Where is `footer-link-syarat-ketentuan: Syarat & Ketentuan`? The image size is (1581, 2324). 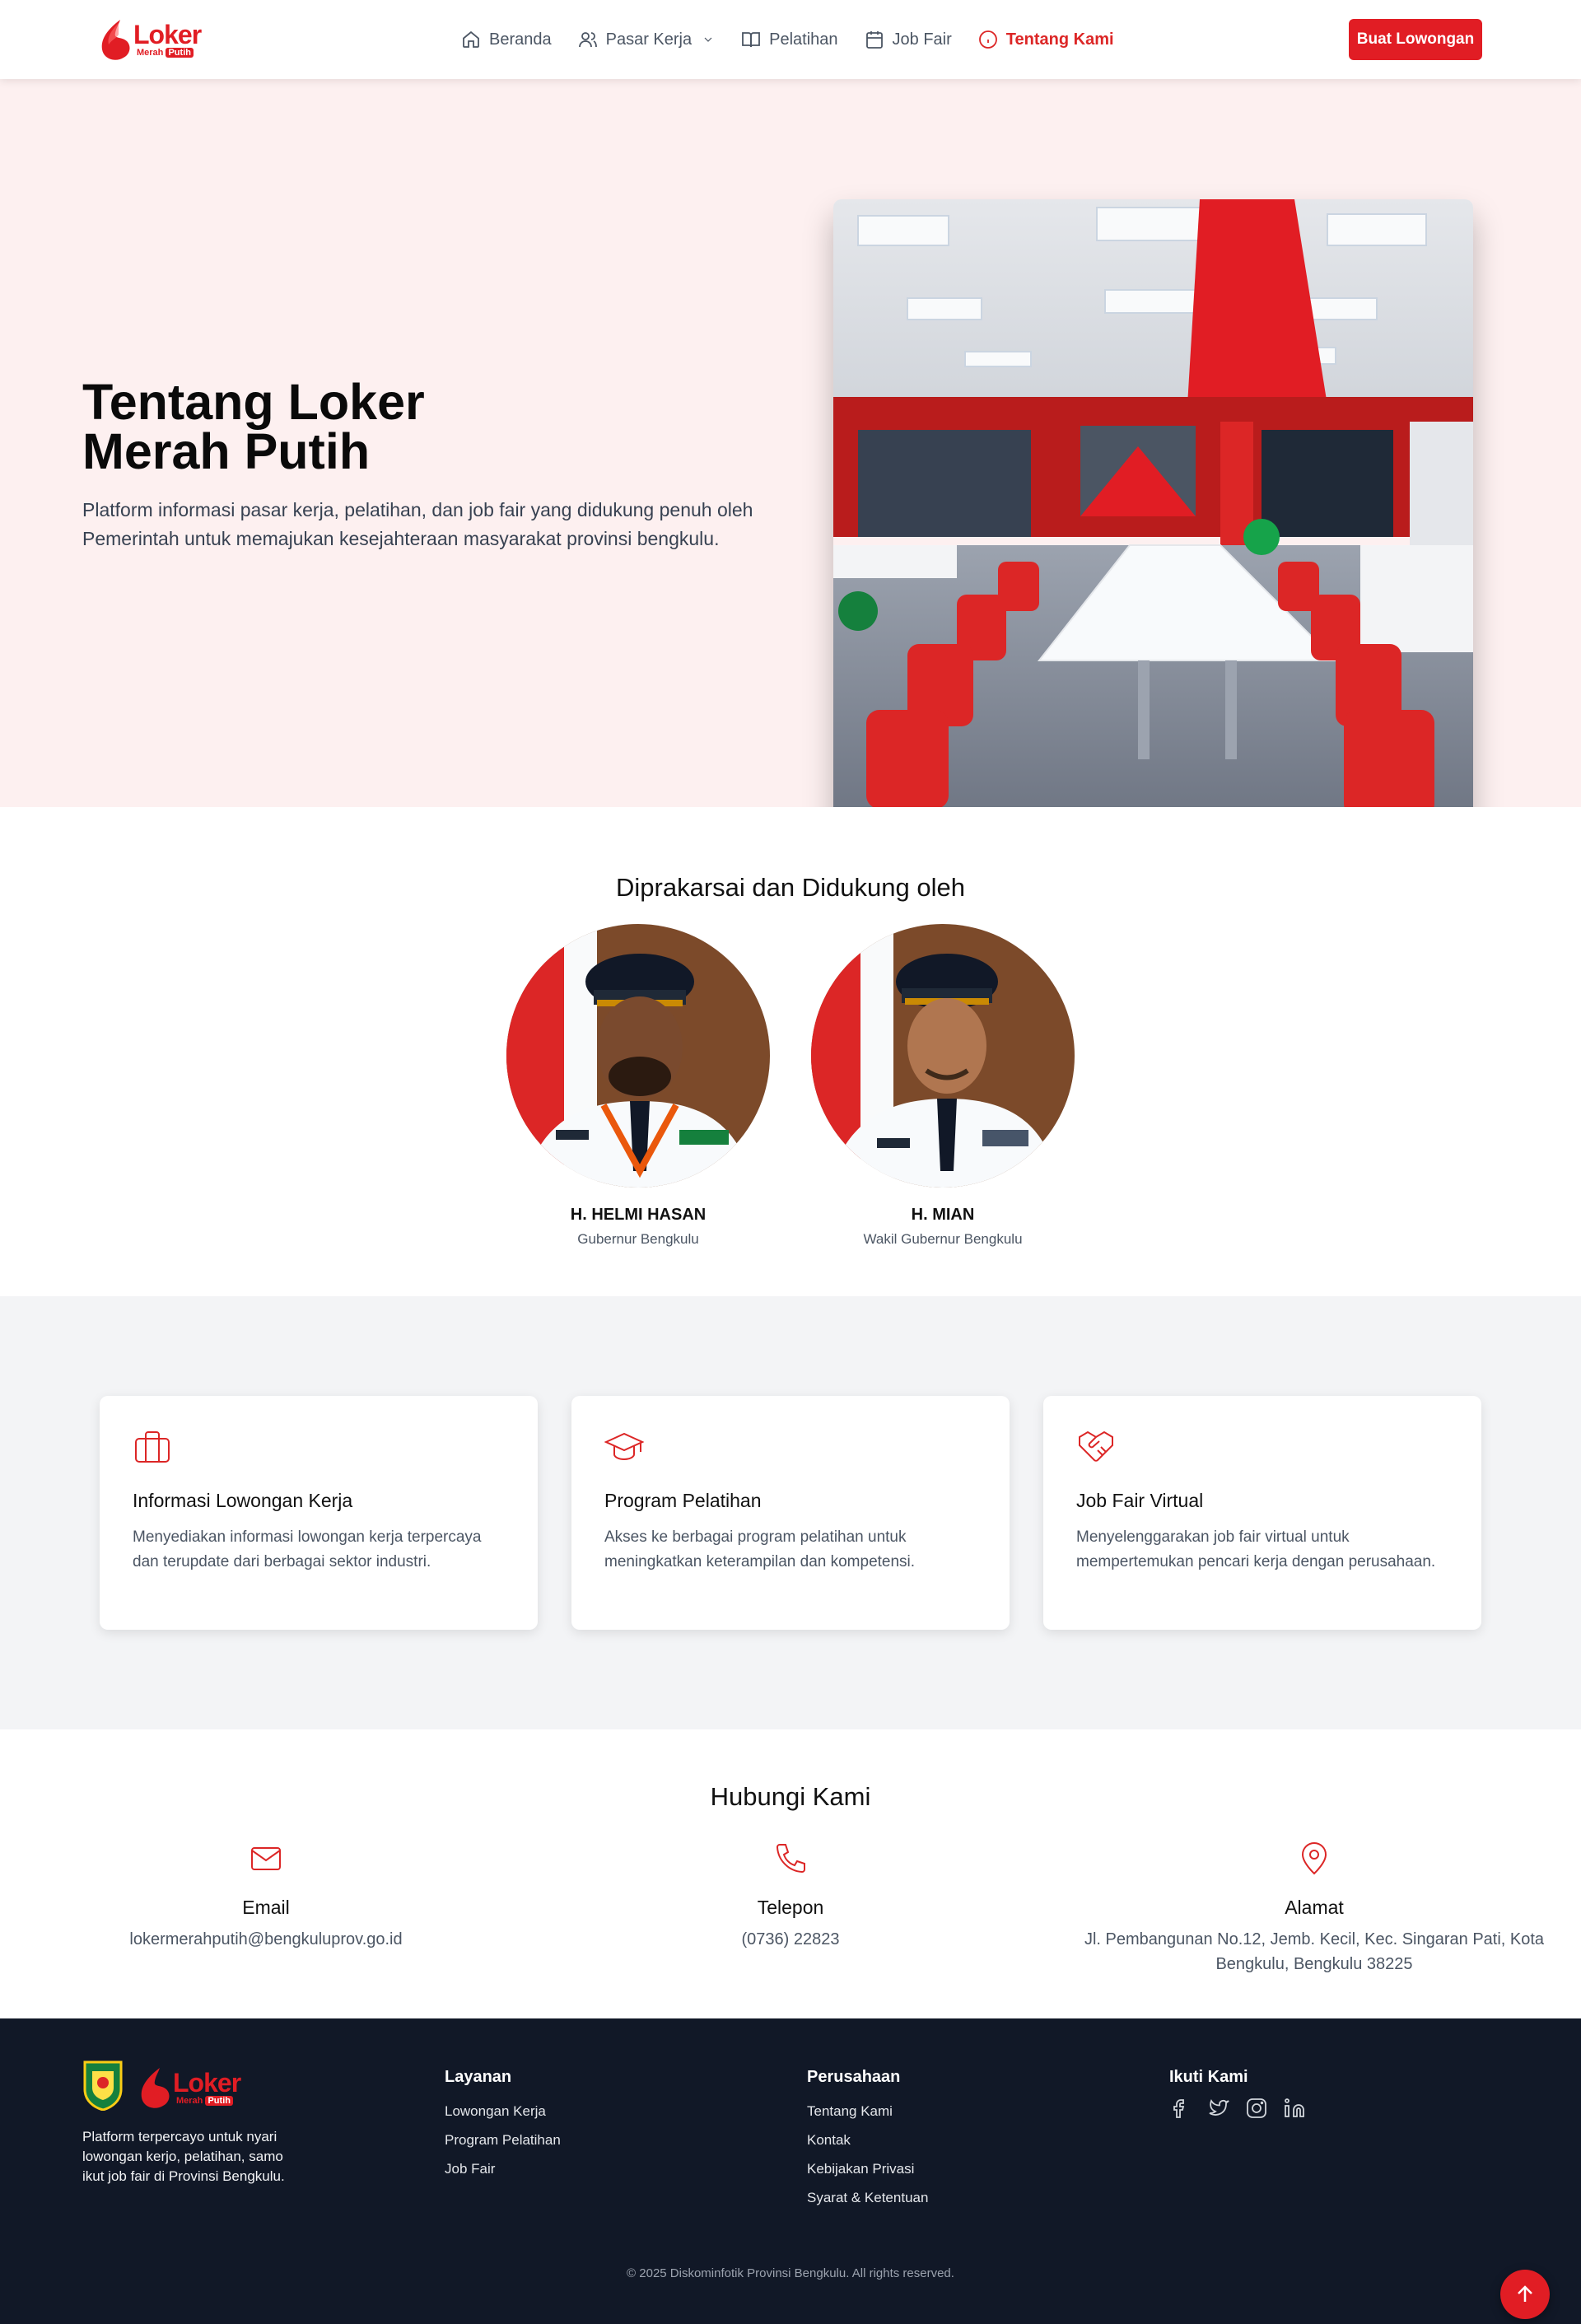 footer-link-syarat-ketentuan: Syarat & Ketentuan is located at coordinates (867, 2197).